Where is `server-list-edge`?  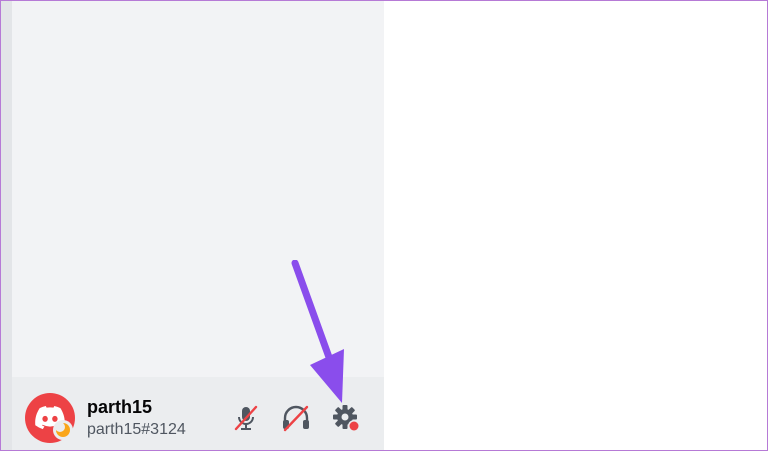
server-list-edge is located at coordinates (6, 225).